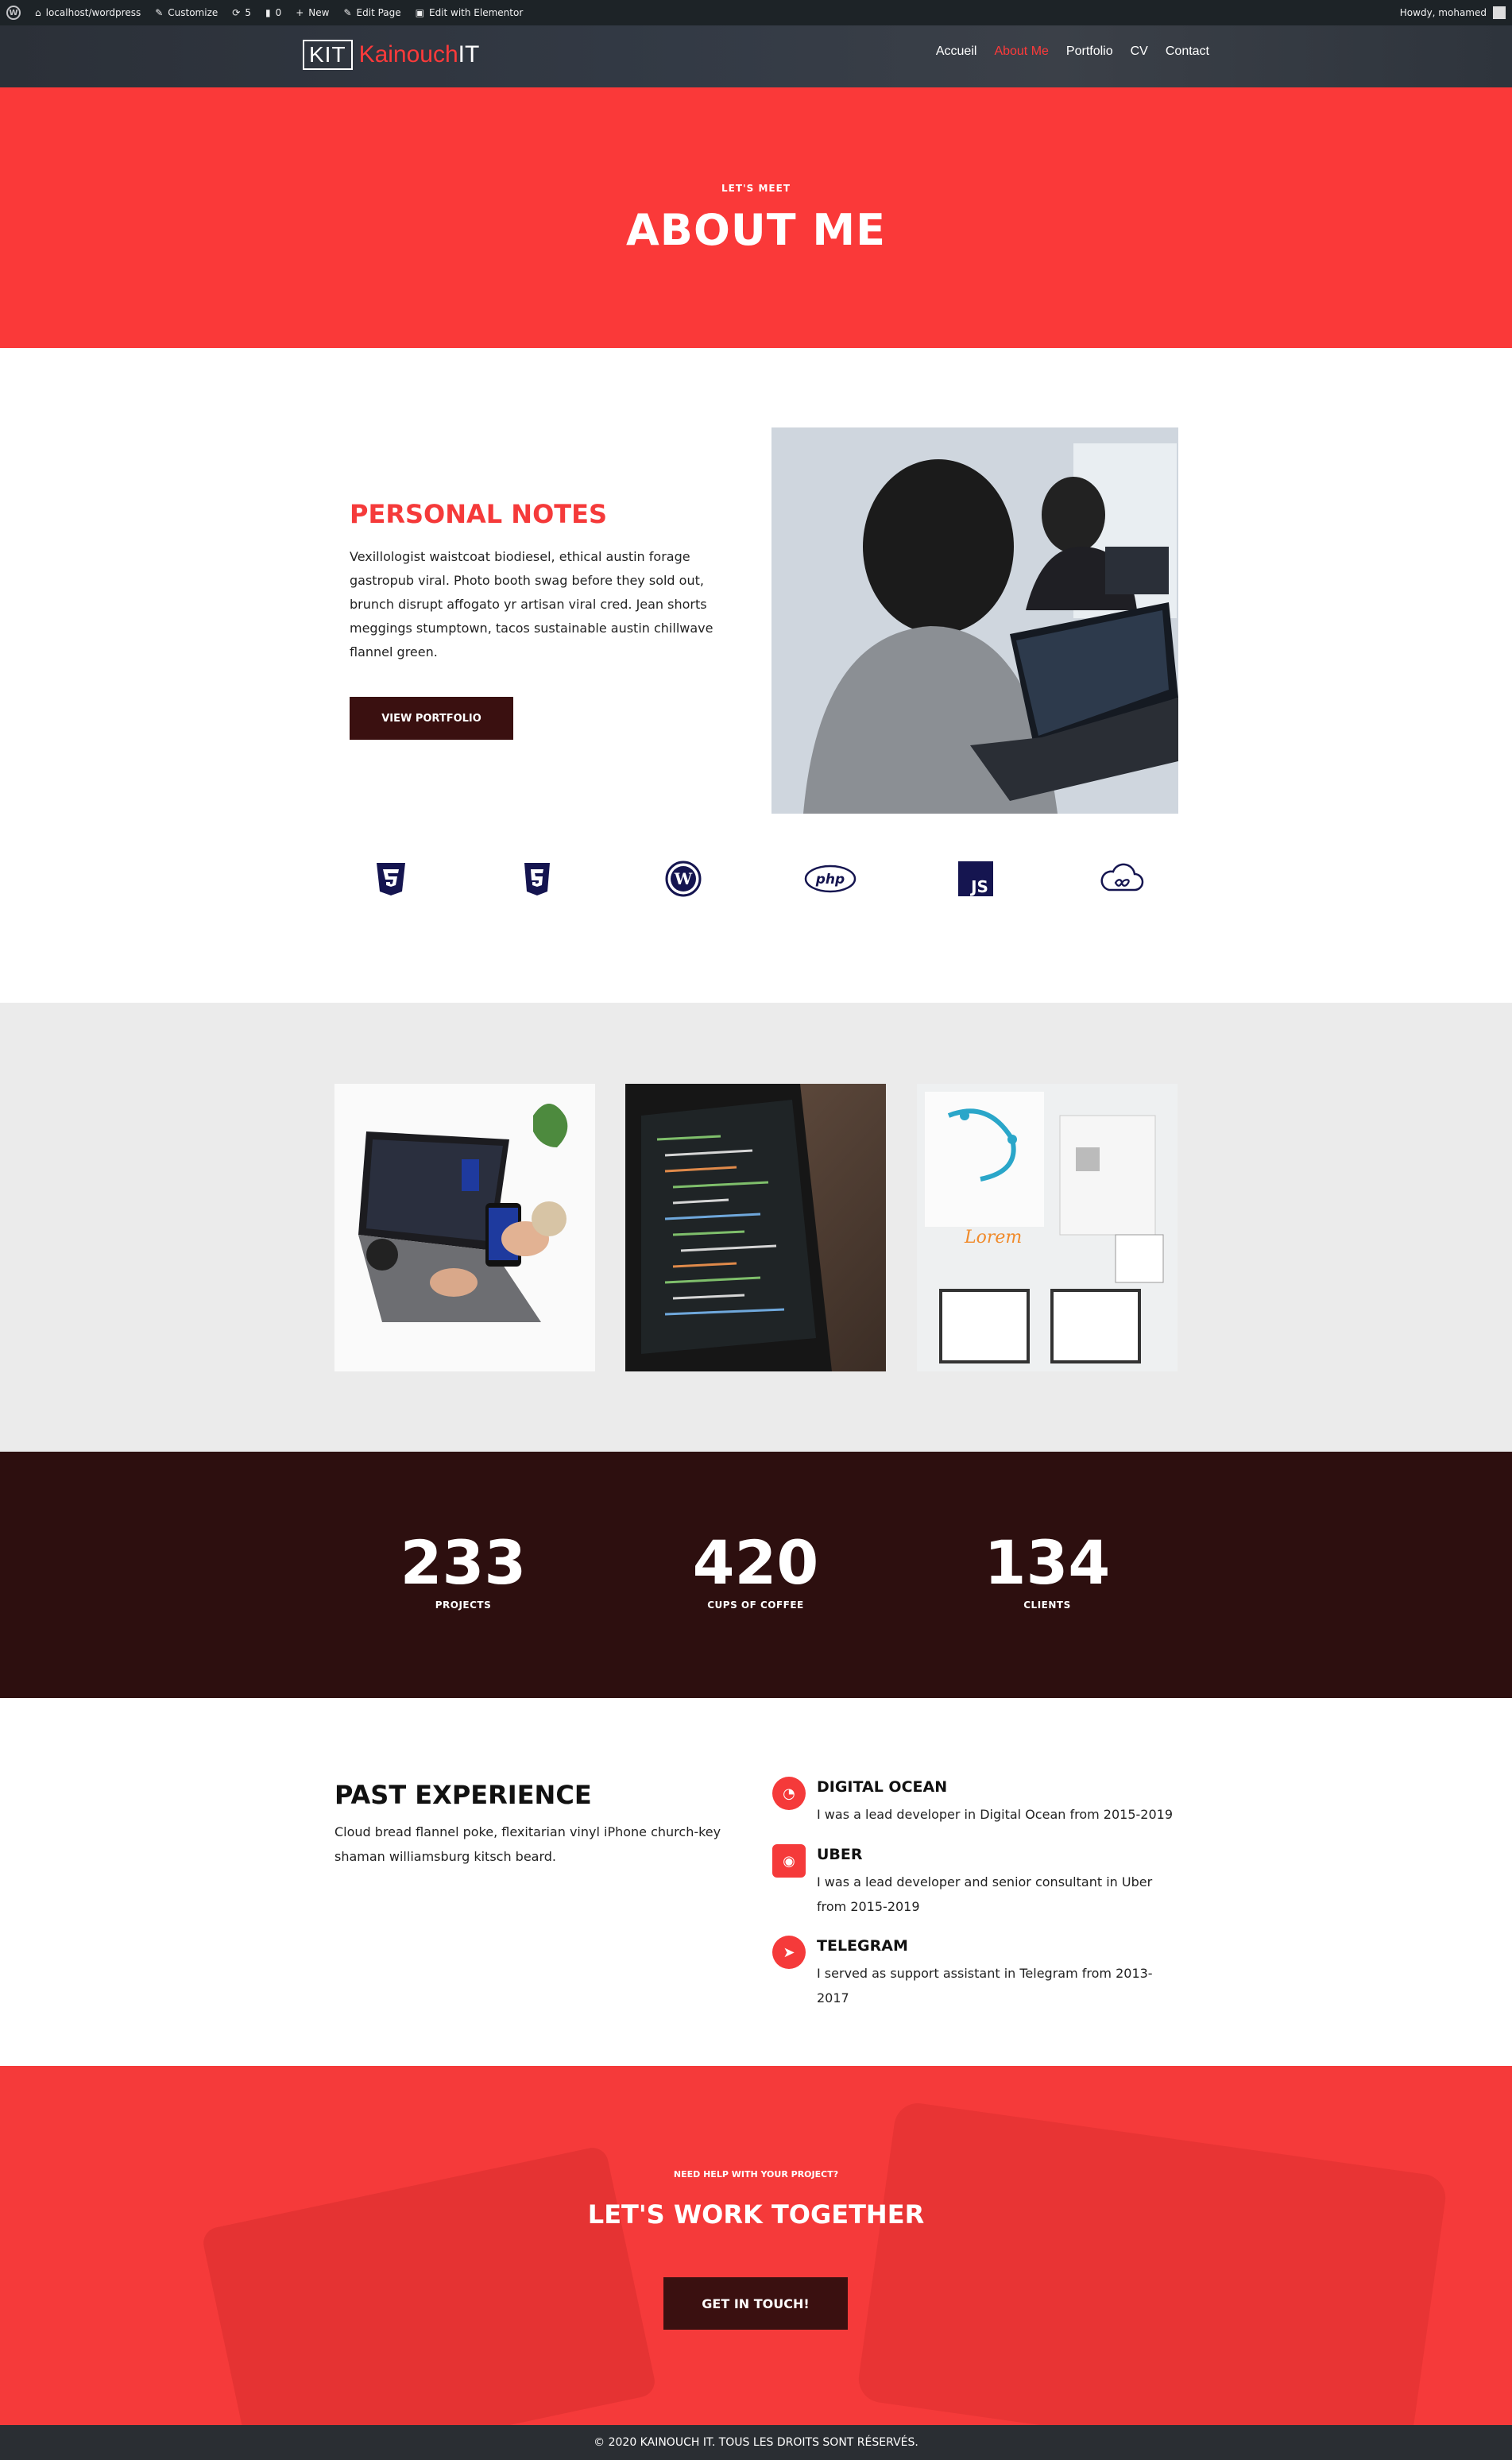  What do you see at coordinates (300, 12) in the screenshot?
I see `plus-icon: +` at bounding box center [300, 12].